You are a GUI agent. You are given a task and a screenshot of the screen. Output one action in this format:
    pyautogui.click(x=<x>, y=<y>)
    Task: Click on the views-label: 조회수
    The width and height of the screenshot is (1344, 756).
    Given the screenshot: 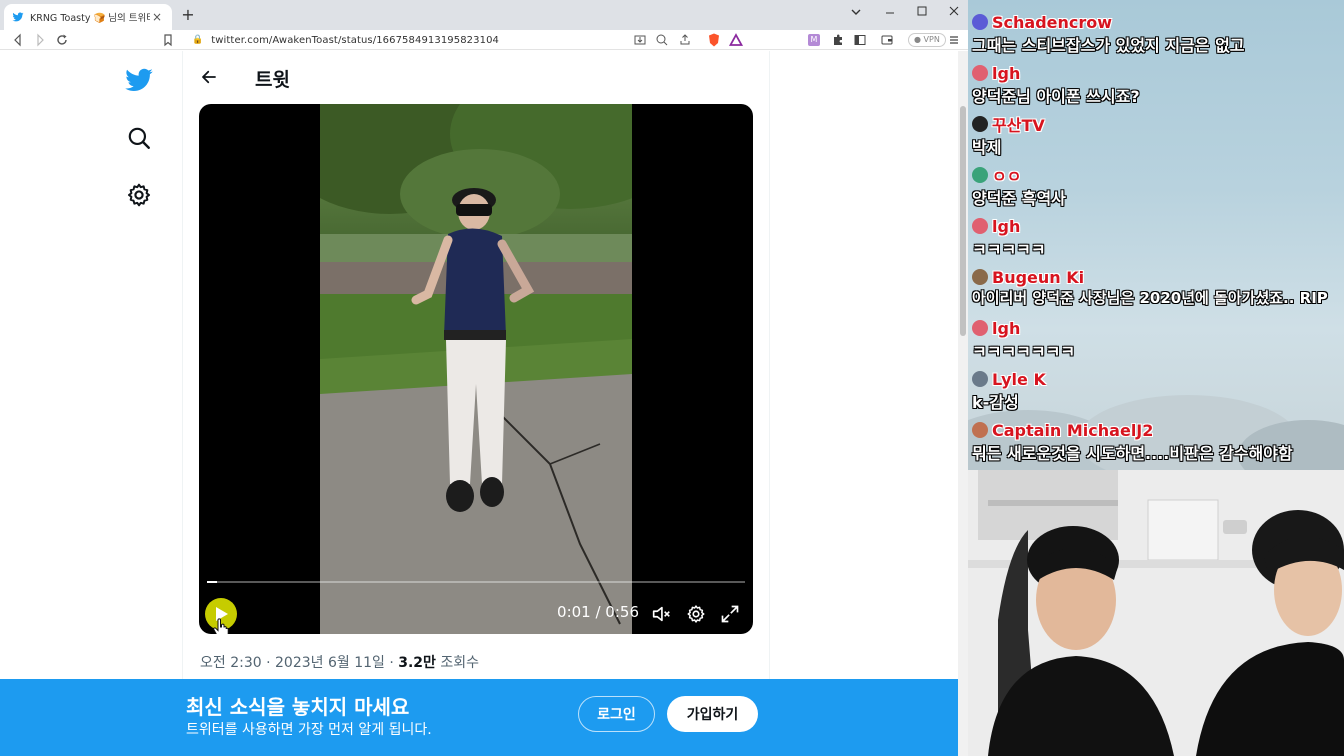 What is the action you would take?
    pyautogui.click(x=457, y=663)
    